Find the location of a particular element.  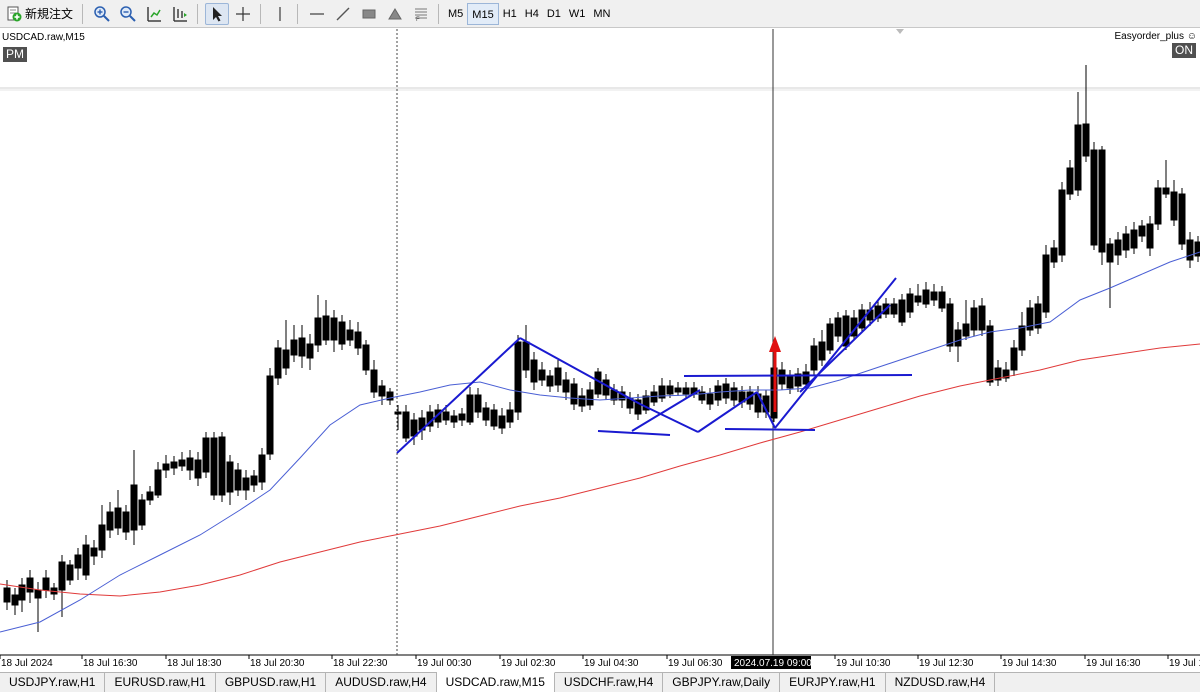

crosshair-time-label: 2024.07.19 09:00 is located at coordinates (773, 663).